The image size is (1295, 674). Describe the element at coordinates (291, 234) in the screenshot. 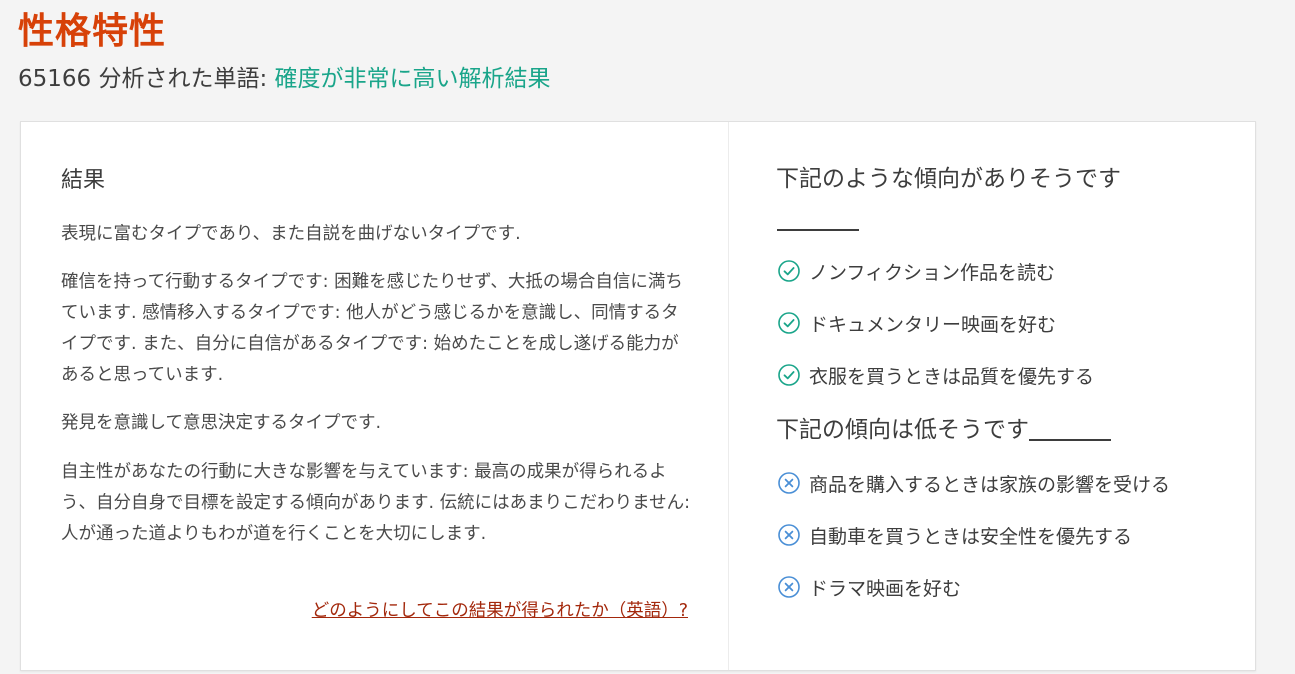

I see `result-paragraph: 表現に富むタイプであり、また自説を曲げないタイプです.` at that location.